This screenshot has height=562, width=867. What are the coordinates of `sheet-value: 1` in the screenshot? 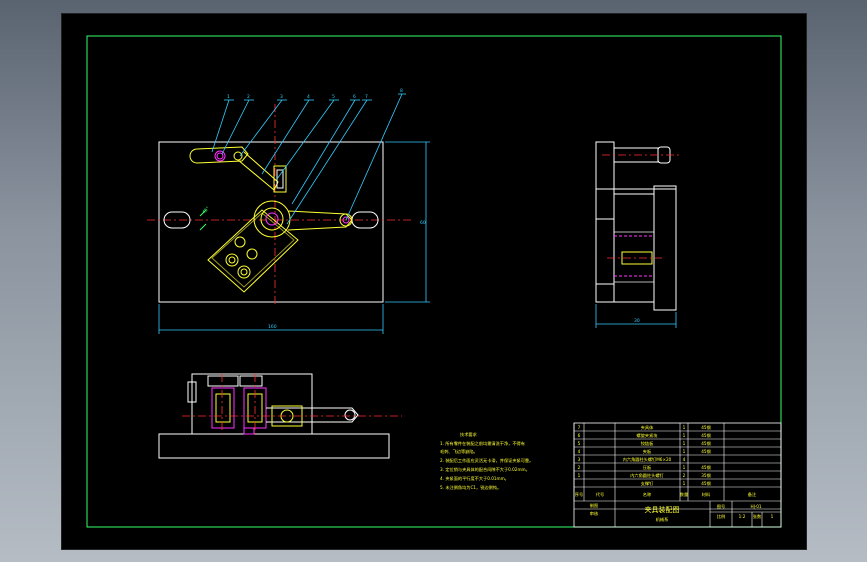 It's located at (772, 516).